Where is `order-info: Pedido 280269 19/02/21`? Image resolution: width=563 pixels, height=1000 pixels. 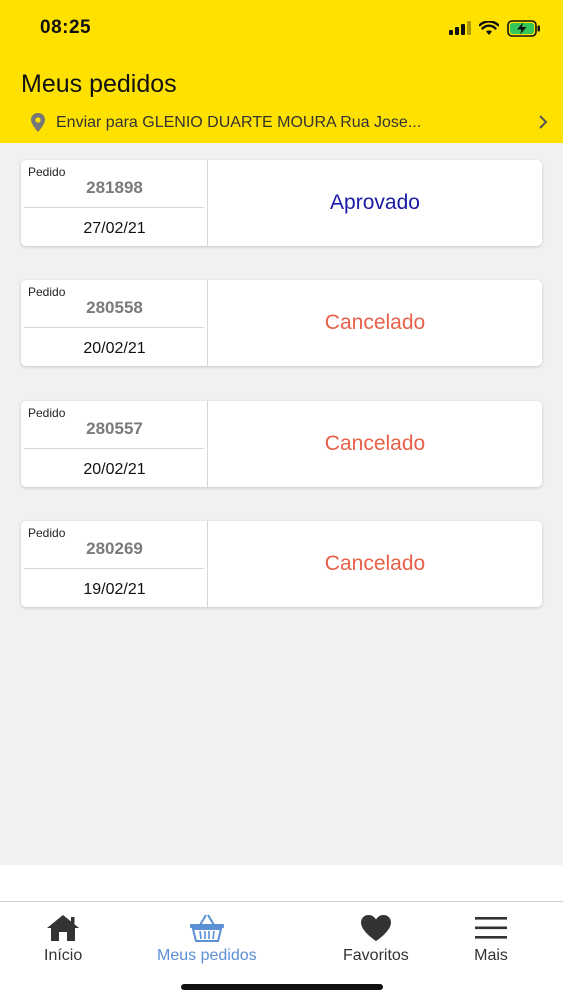 order-info: Pedido 280269 19/02/21 is located at coordinates (114, 564).